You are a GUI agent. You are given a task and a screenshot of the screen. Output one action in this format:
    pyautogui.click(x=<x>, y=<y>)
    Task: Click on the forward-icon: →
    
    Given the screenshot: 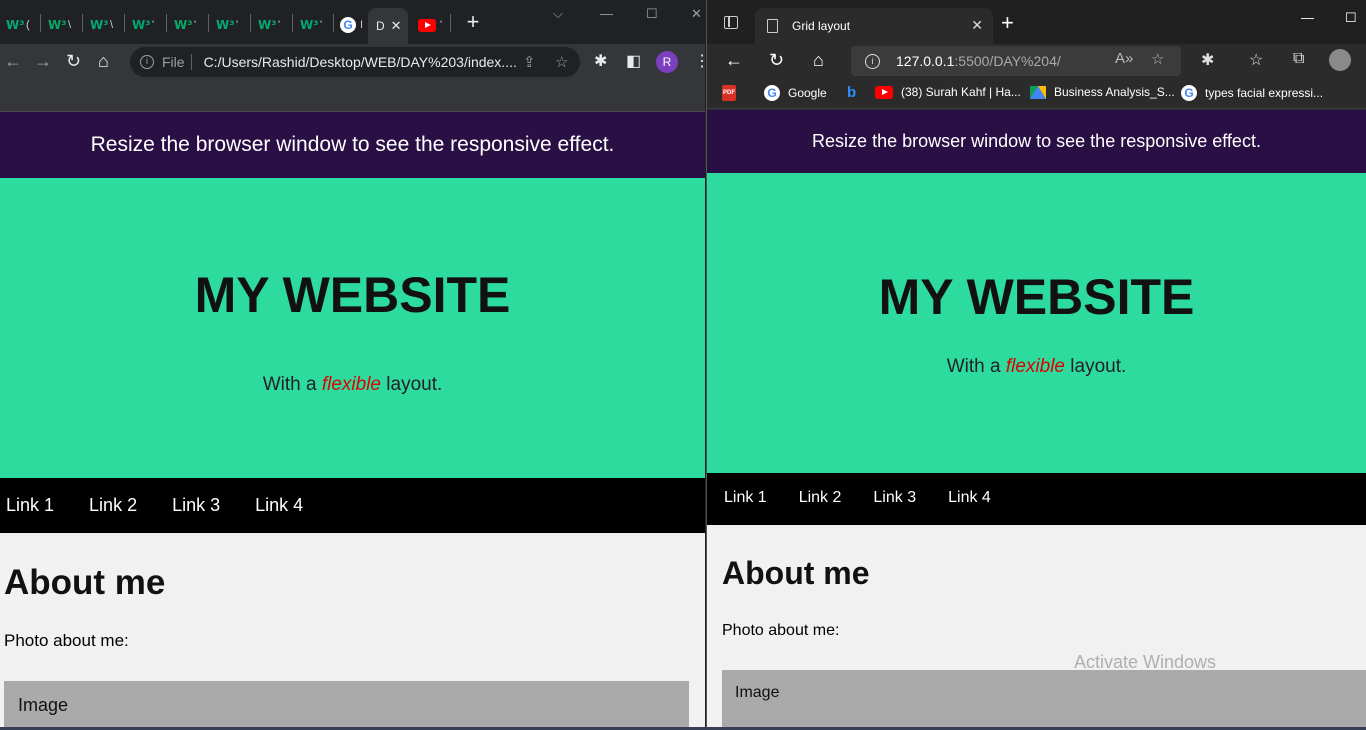 What is the action you would take?
    pyautogui.click(x=43, y=61)
    